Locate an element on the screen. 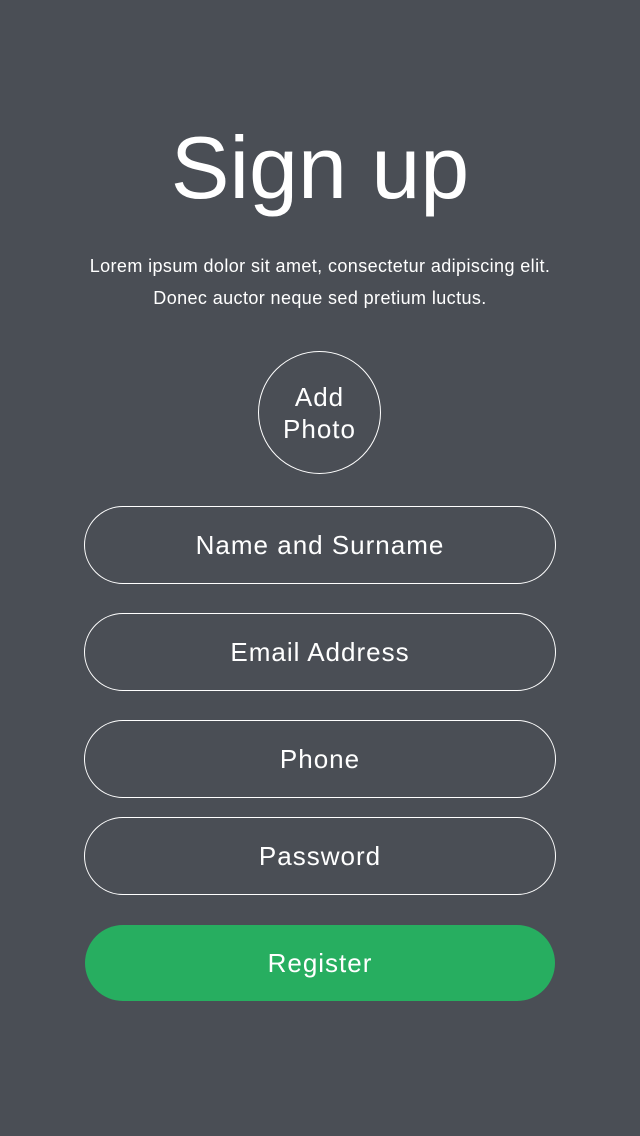 This screenshot has width=640, height=1136. name-input is located at coordinates (320, 545).